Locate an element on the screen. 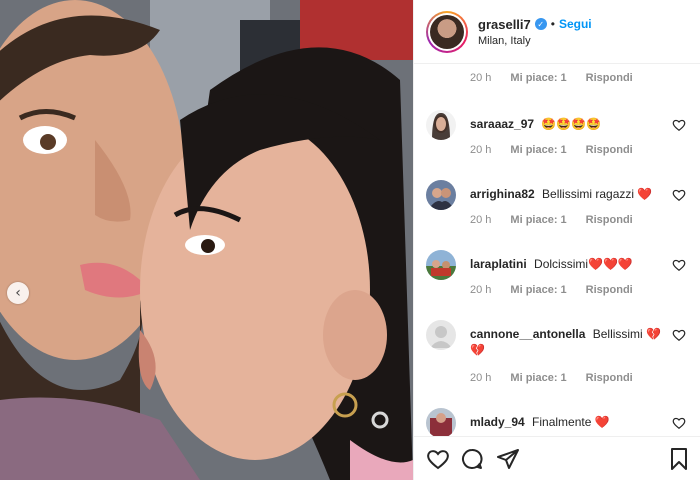  chevron-left-icon: ‹ is located at coordinates (18, 293).